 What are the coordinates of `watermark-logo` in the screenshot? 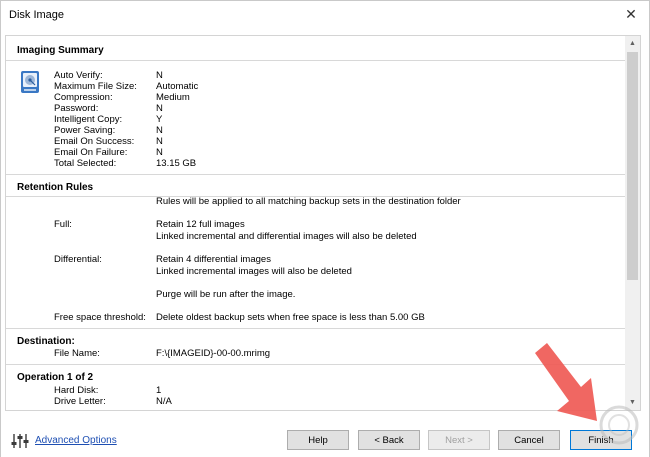 It's located at (619, 425).